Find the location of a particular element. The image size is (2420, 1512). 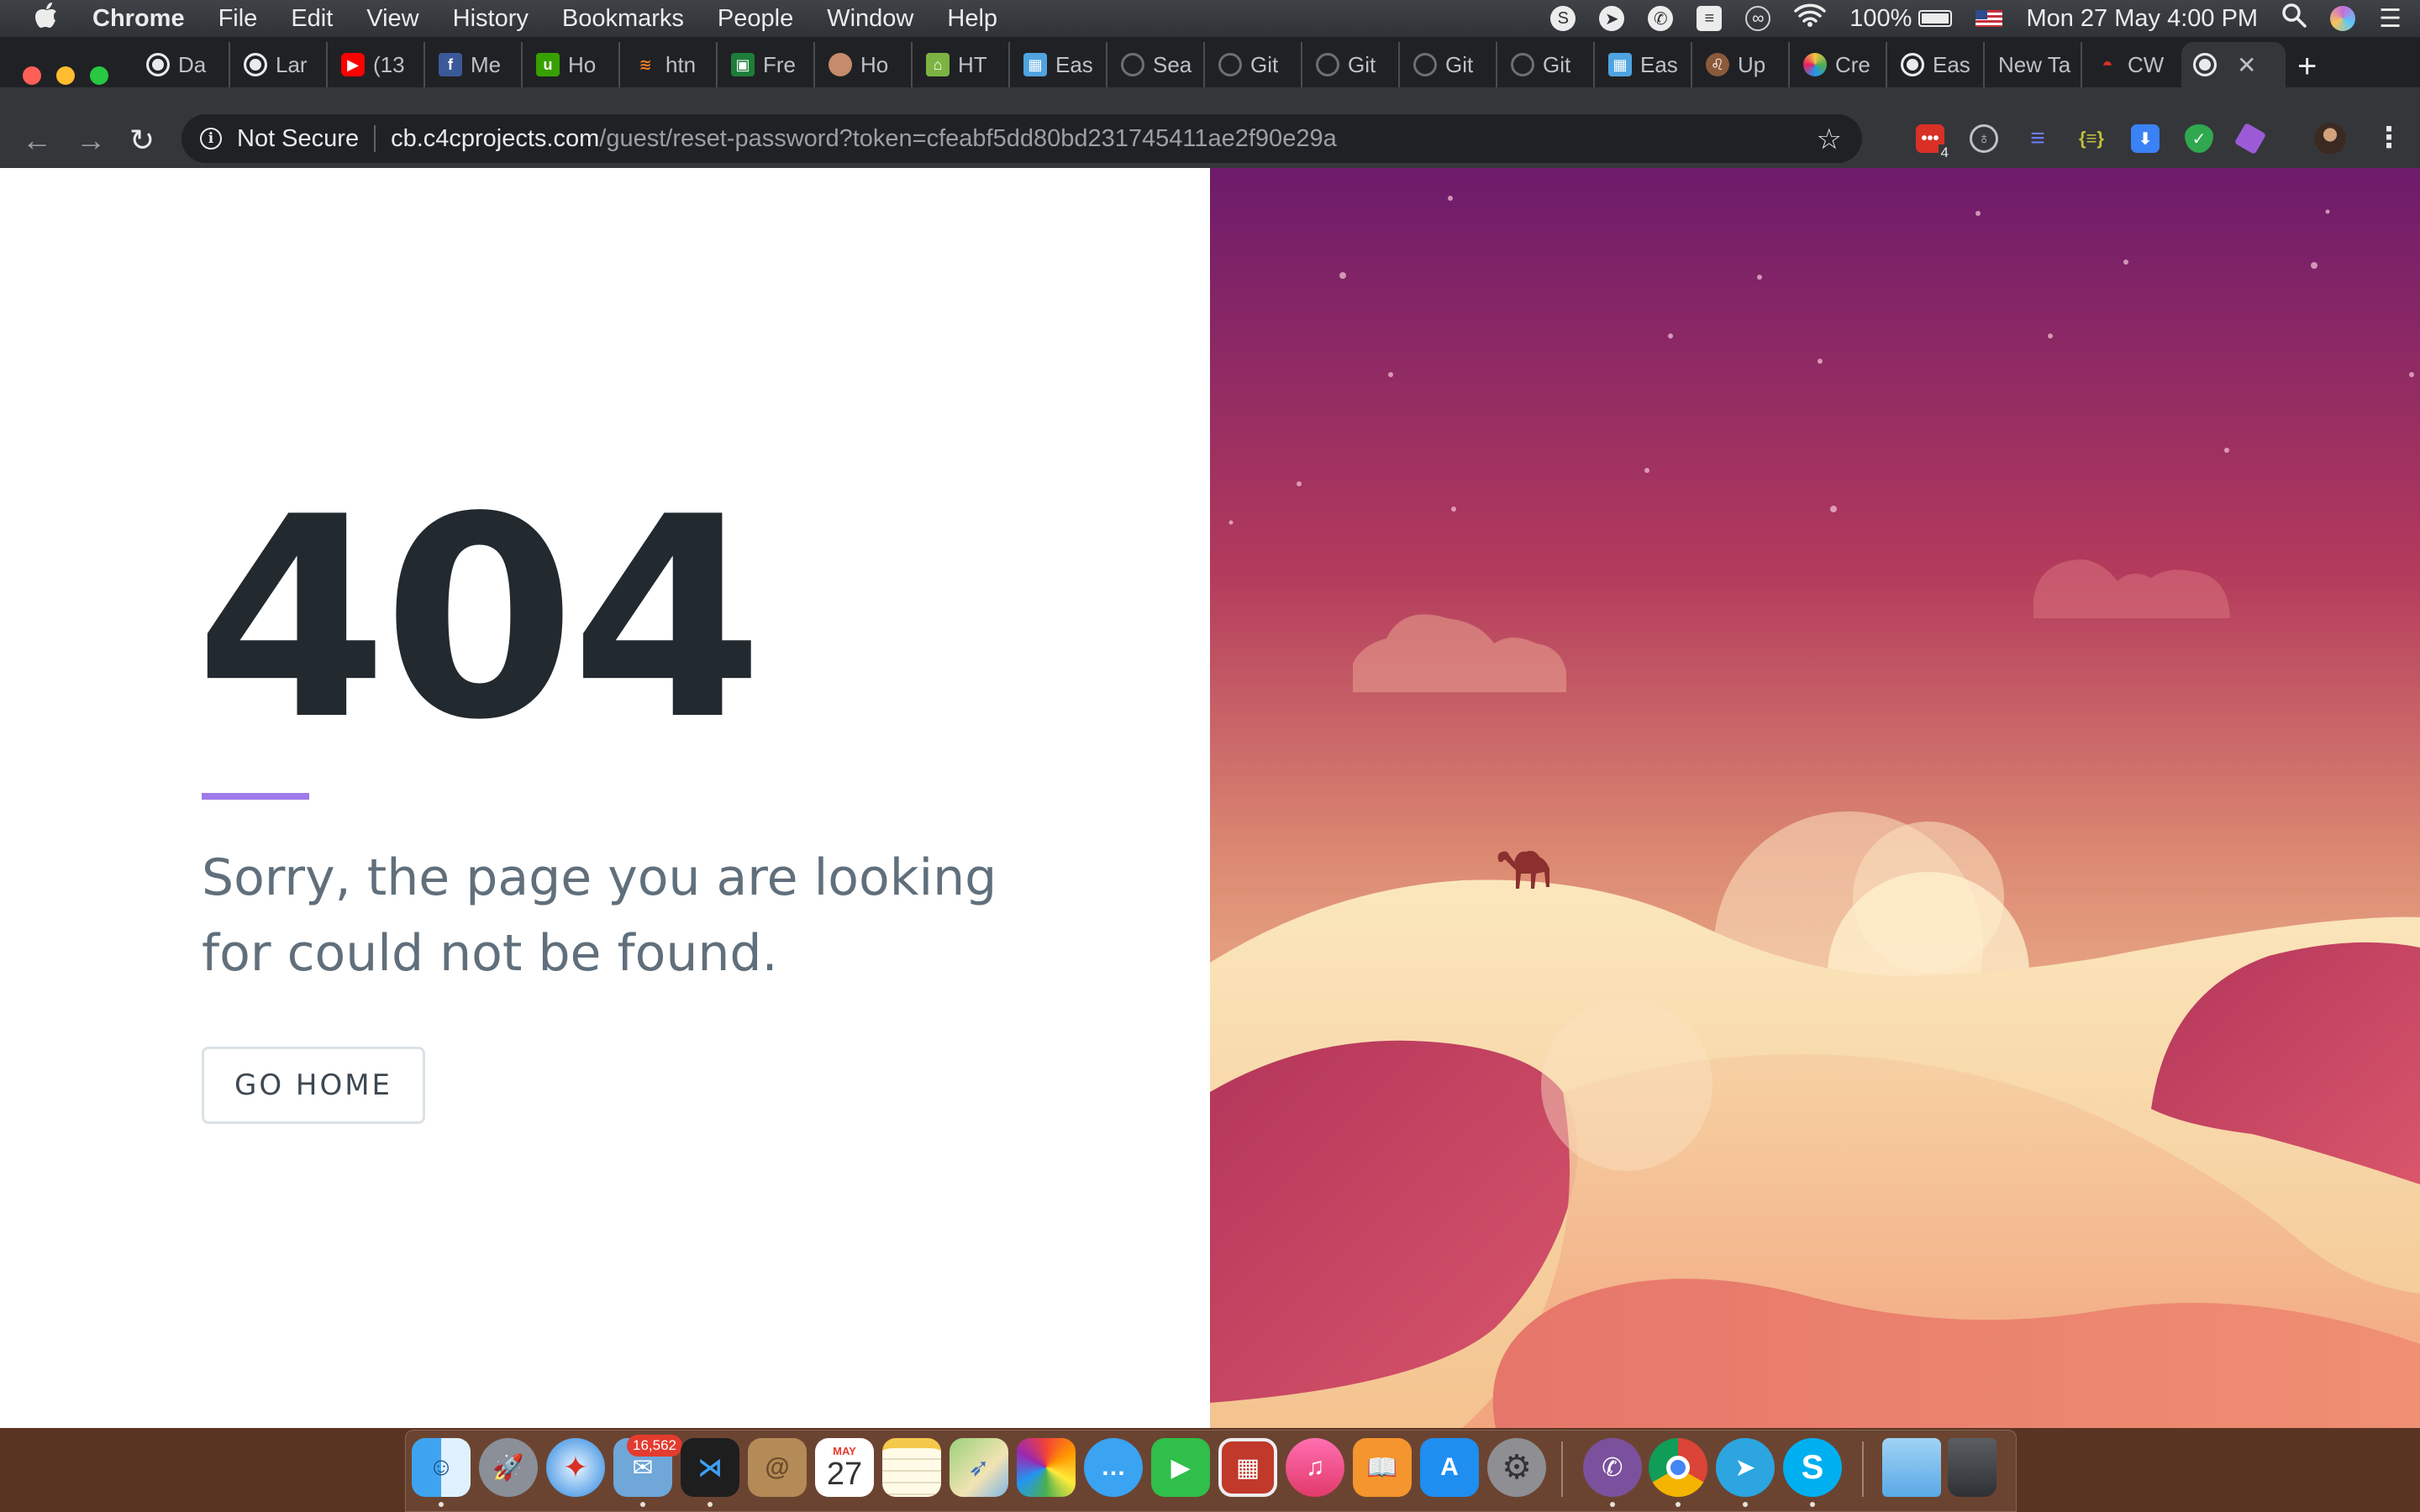

tab: ▣ Fre is located at coordinates (767, 64).